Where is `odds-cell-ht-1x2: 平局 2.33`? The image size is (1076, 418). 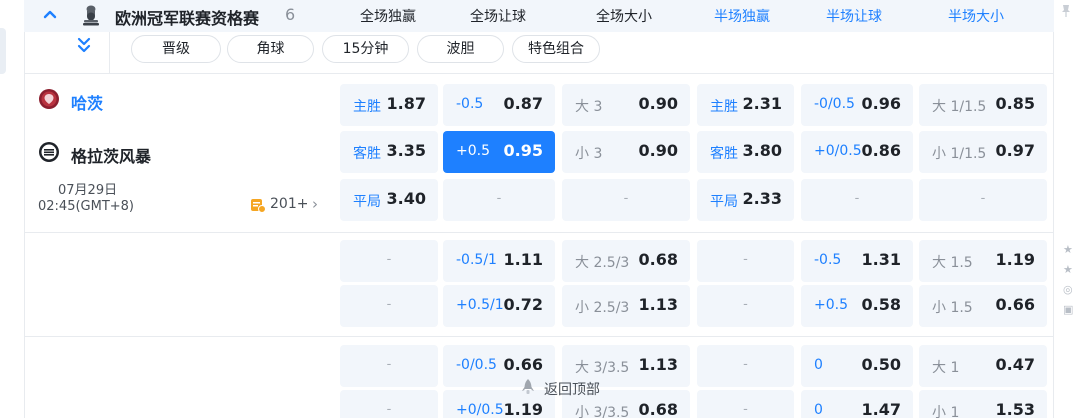
odds-cell-ht-1x2: 平局 2.33 is located at coordinates (745, 200).